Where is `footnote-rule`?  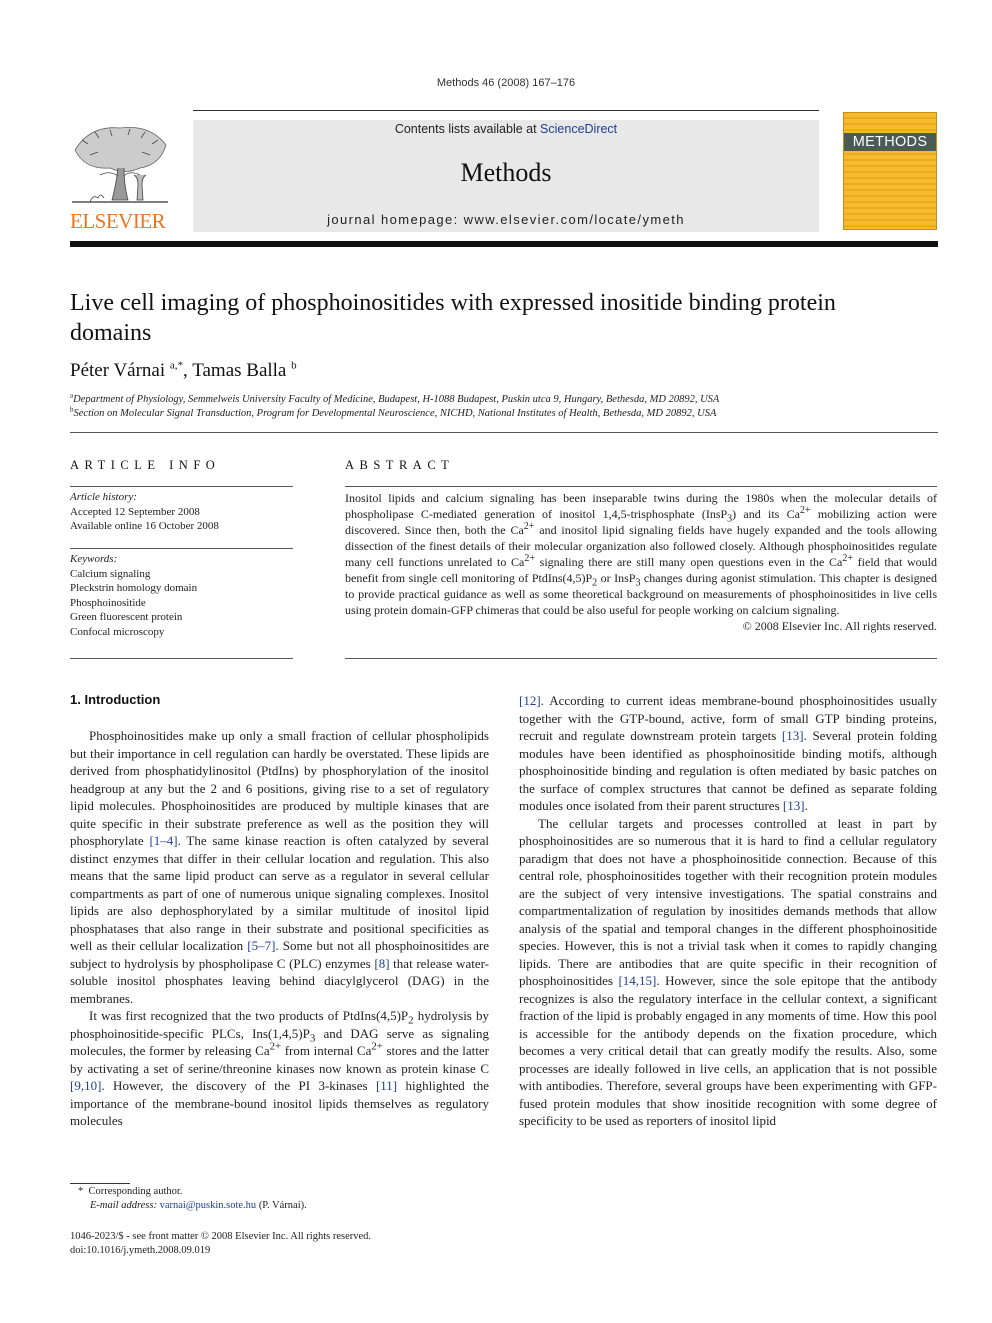
footnote-rule is located at coordinates (100, 1183).